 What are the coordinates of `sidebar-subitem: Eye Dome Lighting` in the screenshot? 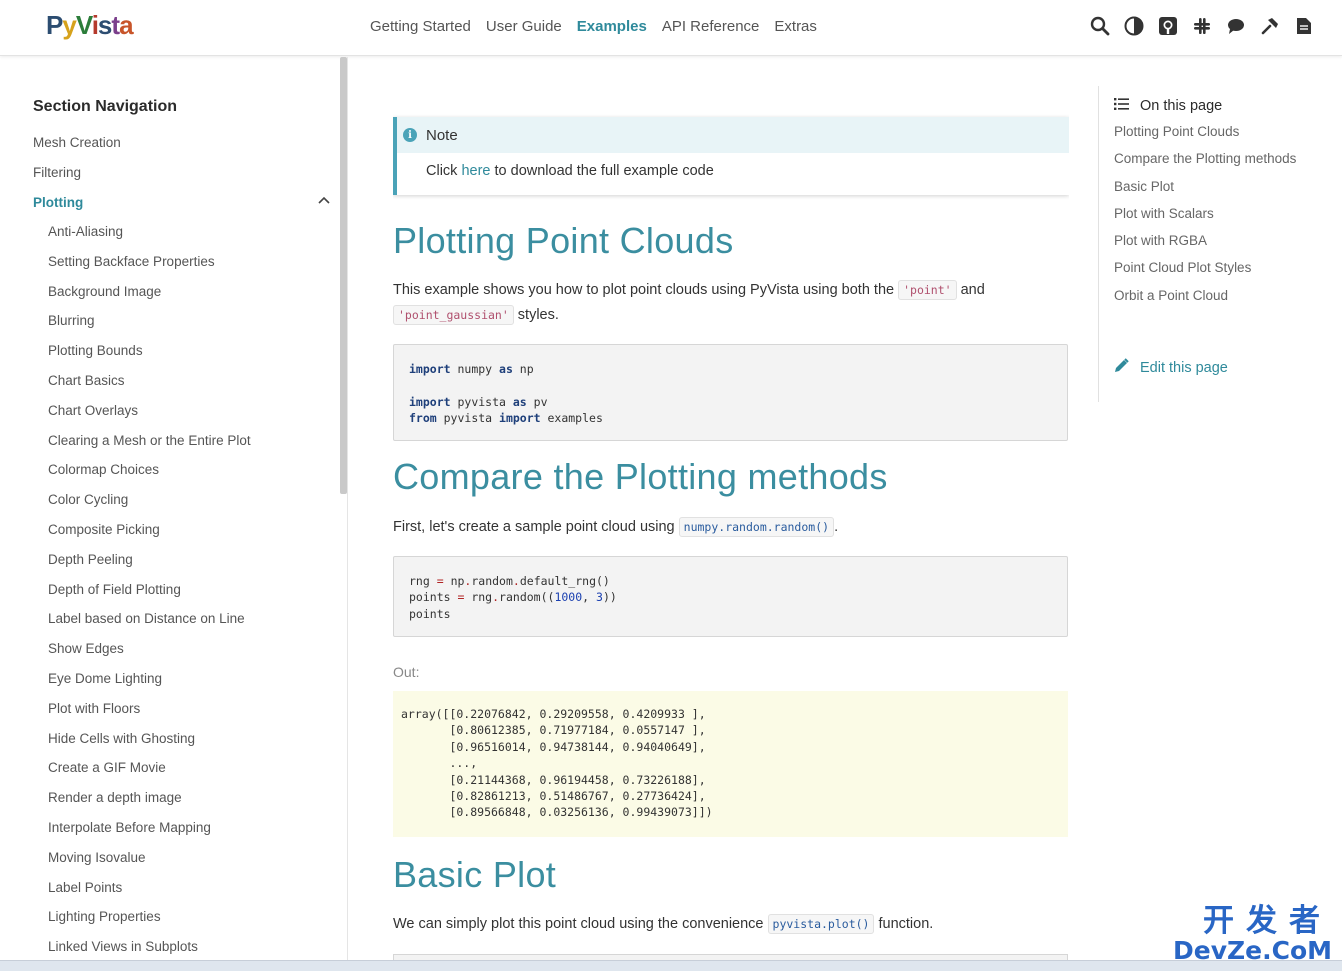 It's located at (190, 686).